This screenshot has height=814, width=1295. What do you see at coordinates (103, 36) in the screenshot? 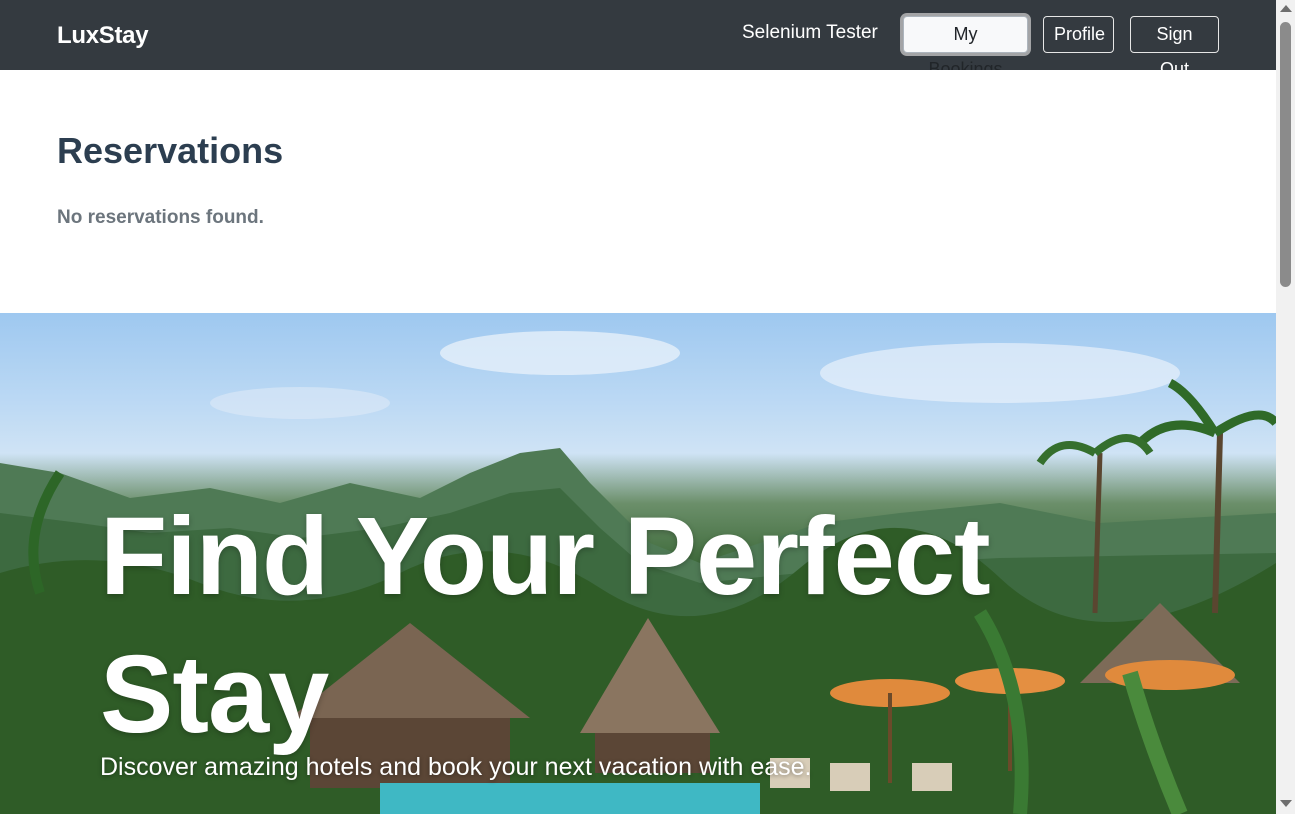
I see `brand-logo: LuxStay` at bounding box center [103, 36].